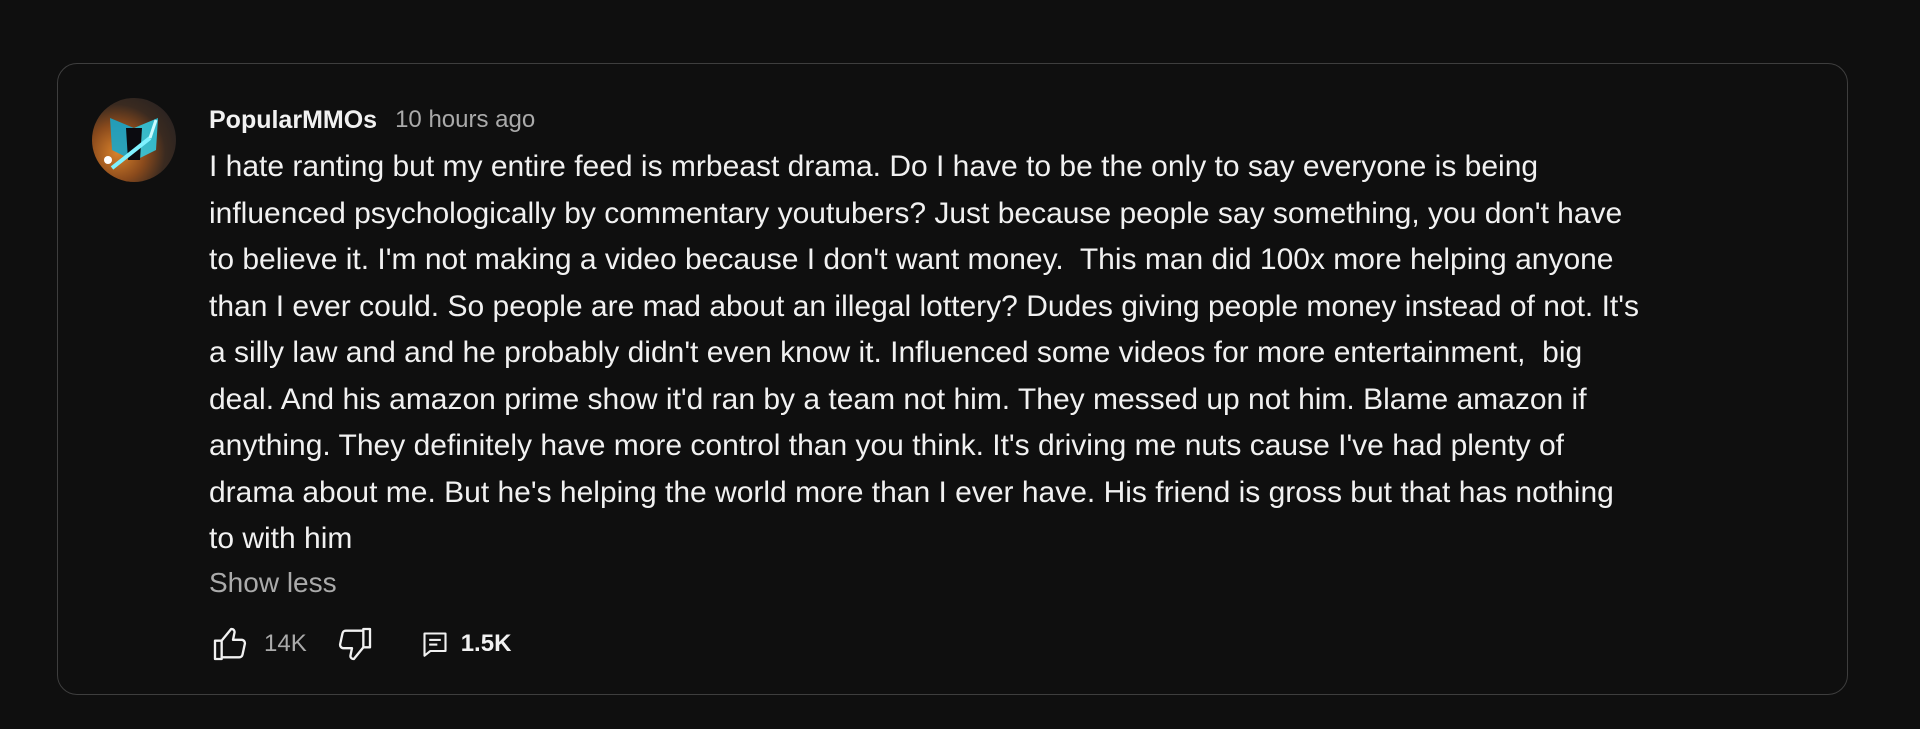 Image resolution: width=1920 pixels, height=729 pixels. Describe the element at coordinates (435, 644) in the screenshot. I see `comment-icon` at that location.